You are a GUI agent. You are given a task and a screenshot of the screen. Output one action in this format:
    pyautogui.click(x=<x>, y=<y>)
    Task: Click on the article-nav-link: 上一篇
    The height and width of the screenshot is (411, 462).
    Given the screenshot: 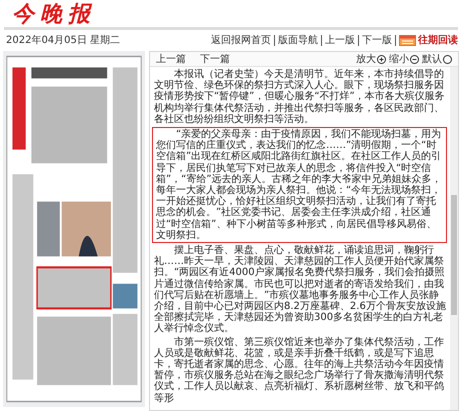 What is the action you would take?
    pyautogui.click(x=171, y=59)
    